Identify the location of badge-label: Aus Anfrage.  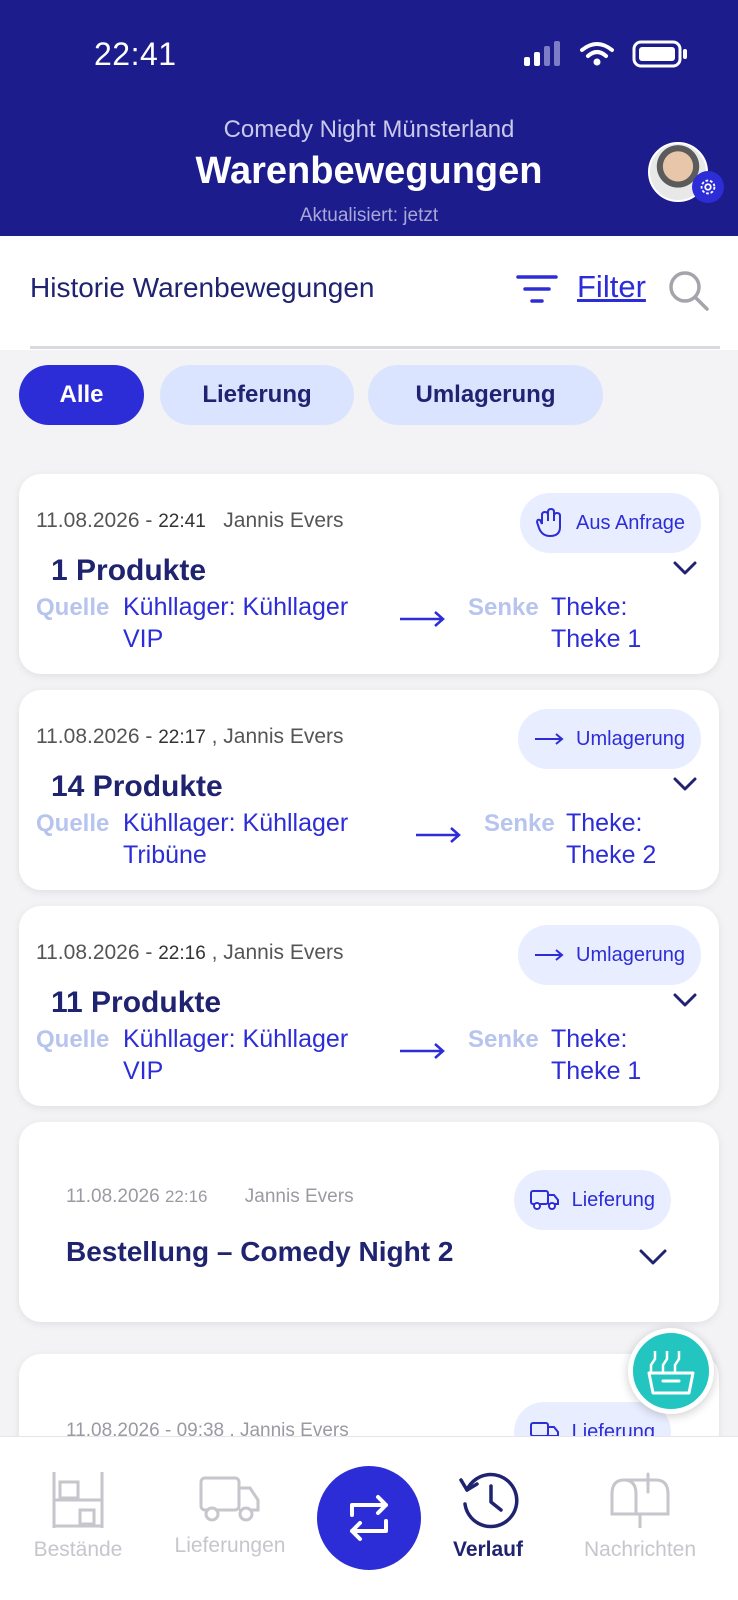
(630, 522).